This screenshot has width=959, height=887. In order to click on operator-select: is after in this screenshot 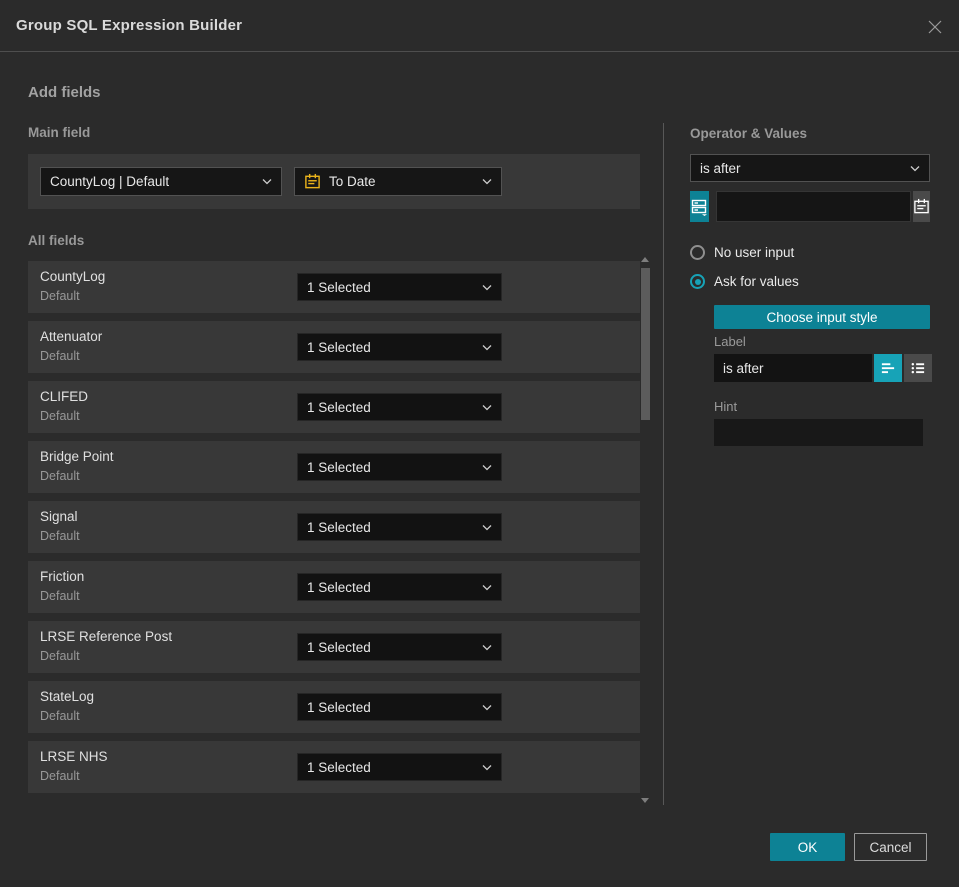, I will do `click(810, 168)`.